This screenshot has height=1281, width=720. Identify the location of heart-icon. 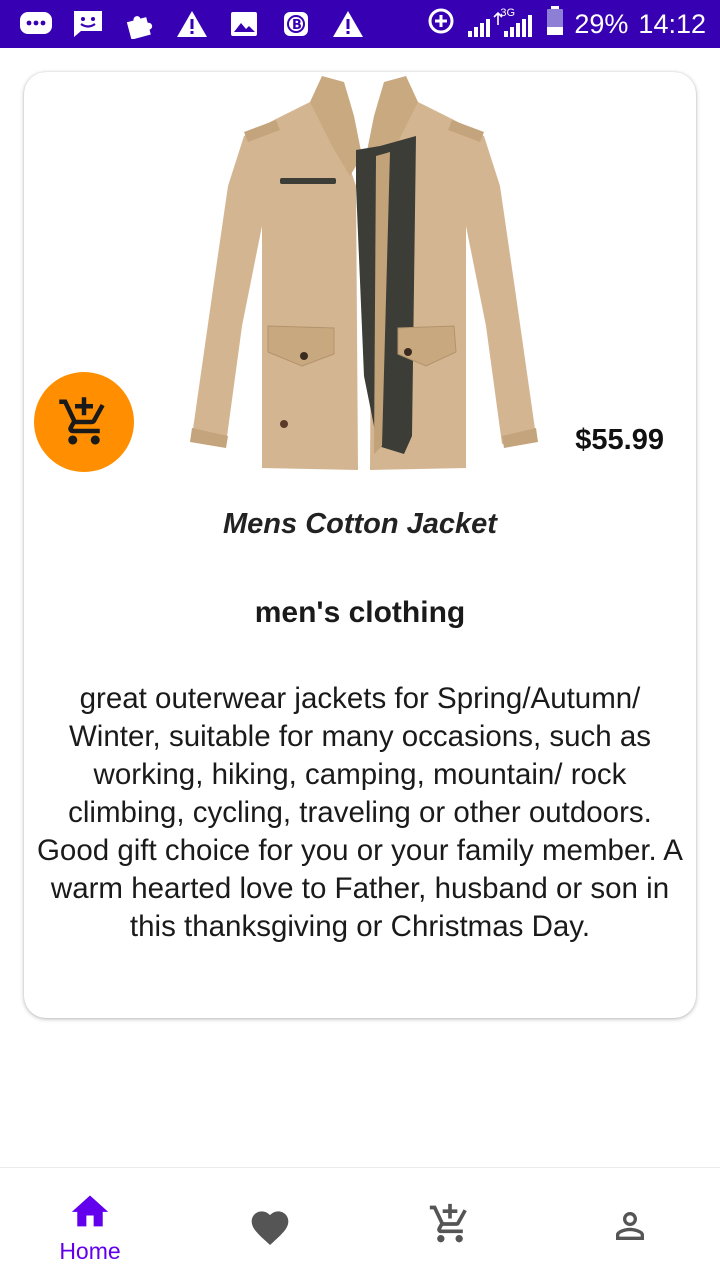
(270, 1226).